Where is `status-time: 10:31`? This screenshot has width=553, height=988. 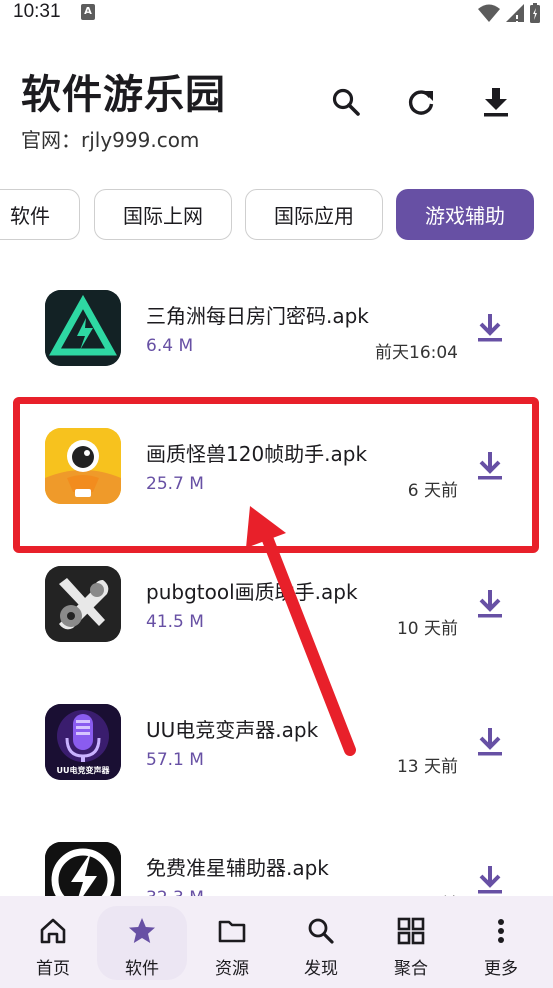
status-time: 10:31 is located at coordinates (37, 11).